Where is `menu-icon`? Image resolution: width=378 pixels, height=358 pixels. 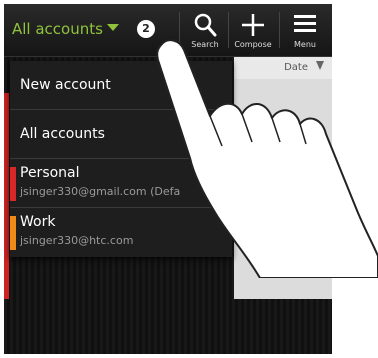 menu-icon is located at coordinates (305, 23).